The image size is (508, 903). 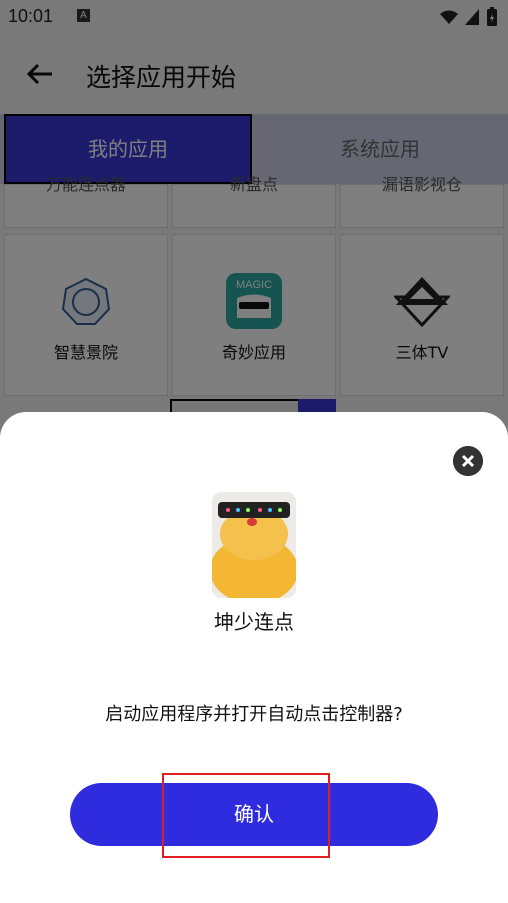 I want to click on dialog-question: 启动应用程序并打开自动点击控制器?, so click(x=254, y=714).